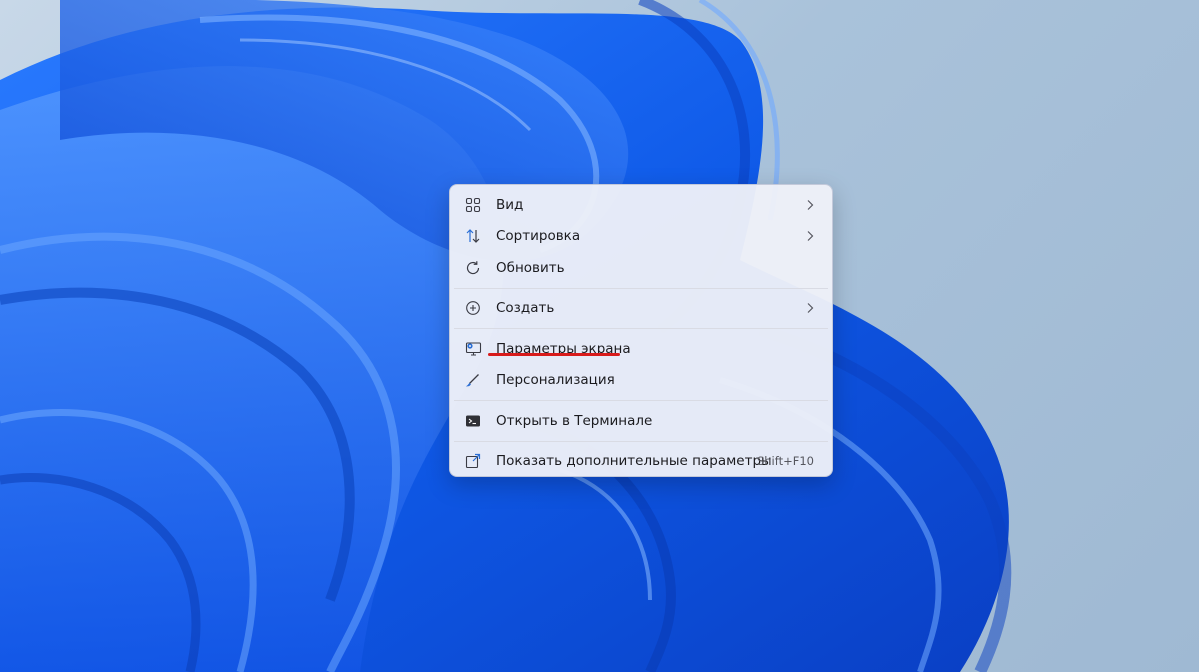 The image size is (1199, 672). I want to click on share-more-icon, so click(473, 461).